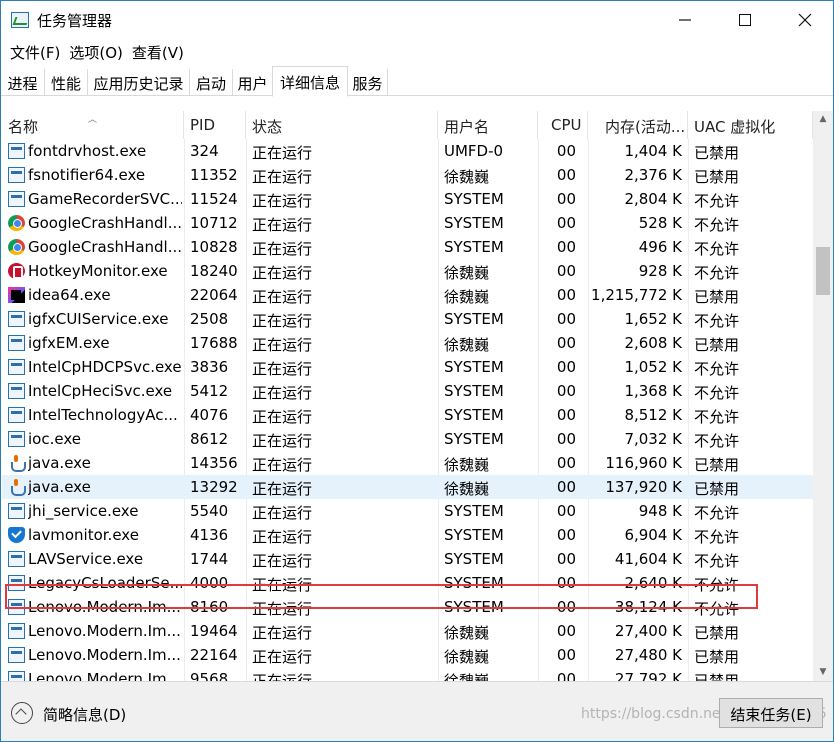  I want to click on cell-pid: 22064, so click(214, 295).